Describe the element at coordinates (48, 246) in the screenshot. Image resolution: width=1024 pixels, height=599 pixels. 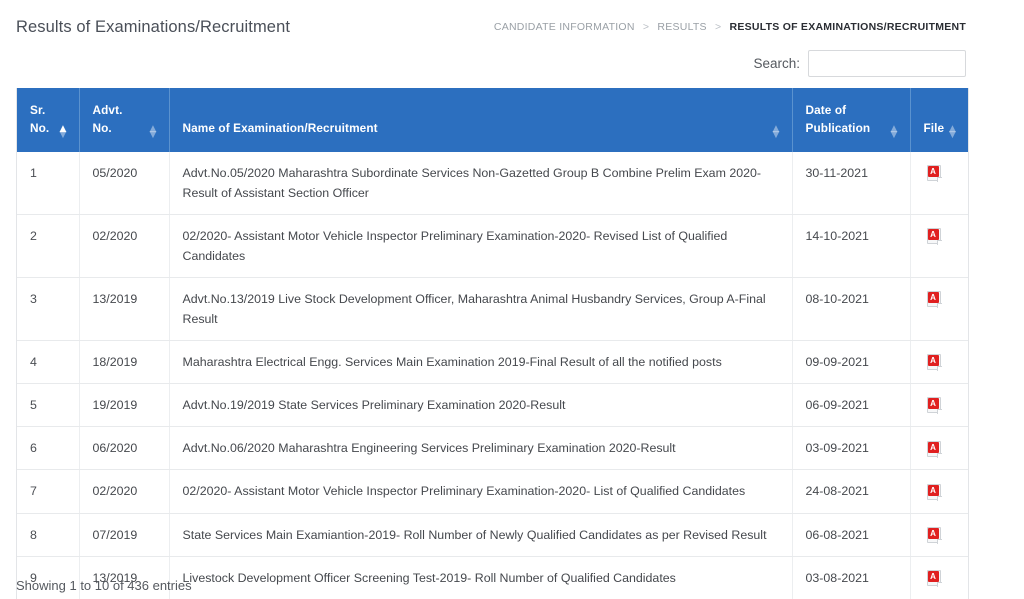
I see `cell-sr-no: 2` at that location.